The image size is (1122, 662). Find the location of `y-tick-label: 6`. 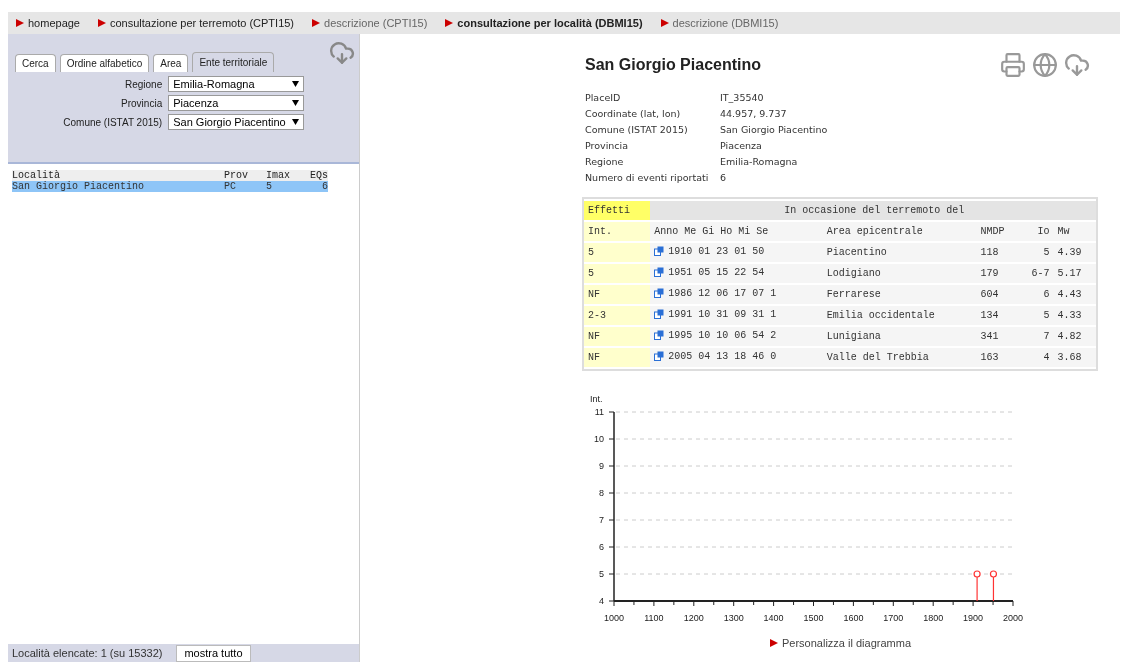

y-tick-label: 6 is located at coordinates (601, 547).